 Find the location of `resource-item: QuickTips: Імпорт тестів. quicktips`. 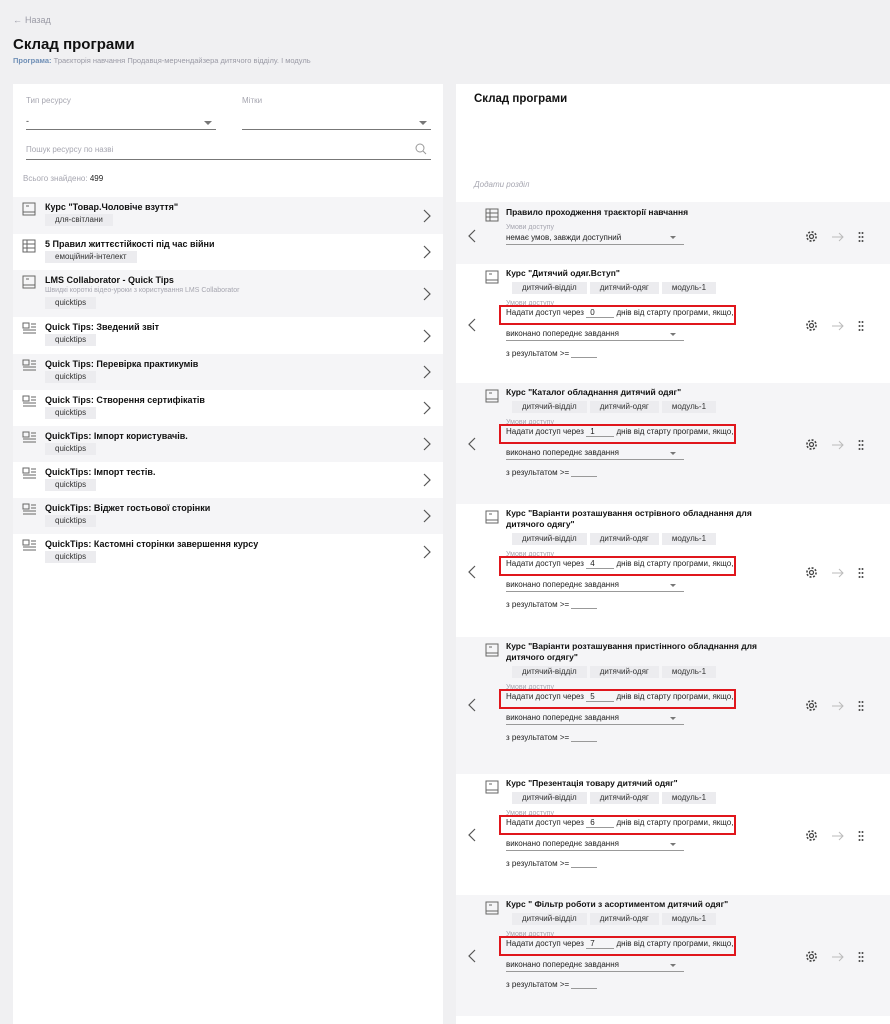

resource-item: QuickTips: Імпорт тестів. quicktips is located at coordinates (228, 480).